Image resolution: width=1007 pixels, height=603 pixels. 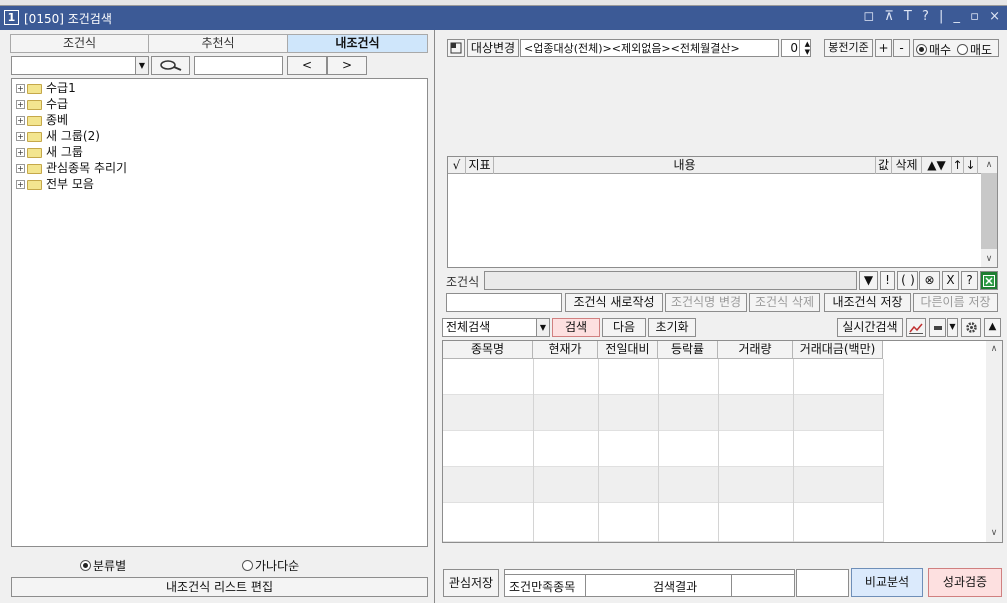 I want to click on window-controls: ◻ ⊼ T ? | _ ▫ ×, so click(x=933, y=16).